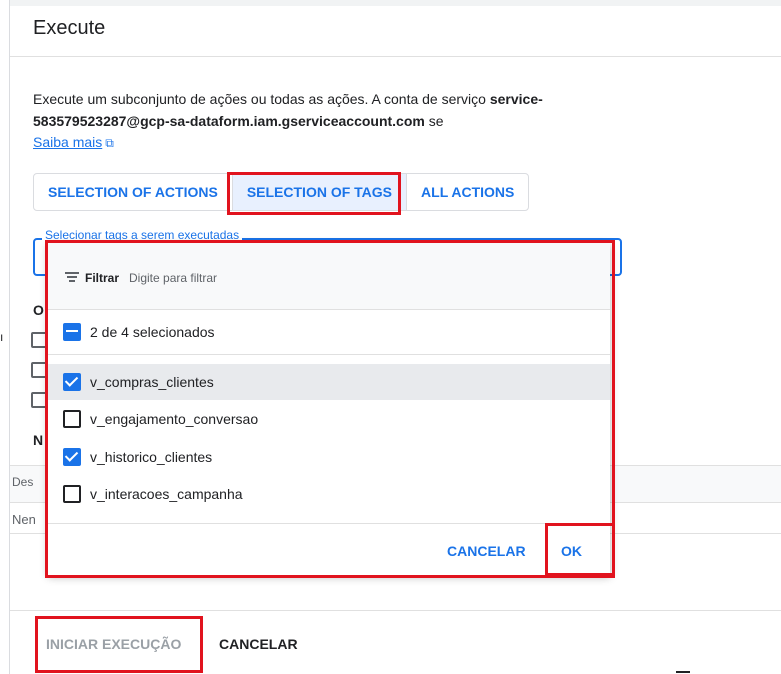 Image resolution: width=781 pixels, height=674 pixels. What do you see at coordinates (516, 99) in the screenshot?
I see `service-account-part1: service-` at bounding box center [516, 99].